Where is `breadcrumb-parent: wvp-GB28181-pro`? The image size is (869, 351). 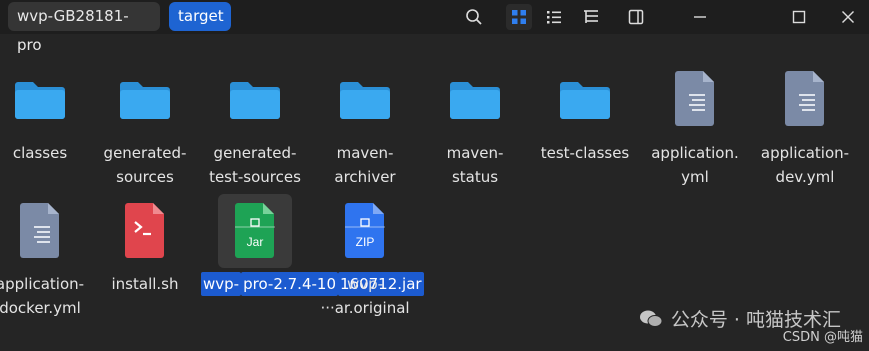
breadcrumb-parent: wvp-GB28181-pro is located at coordinates (84, 28).